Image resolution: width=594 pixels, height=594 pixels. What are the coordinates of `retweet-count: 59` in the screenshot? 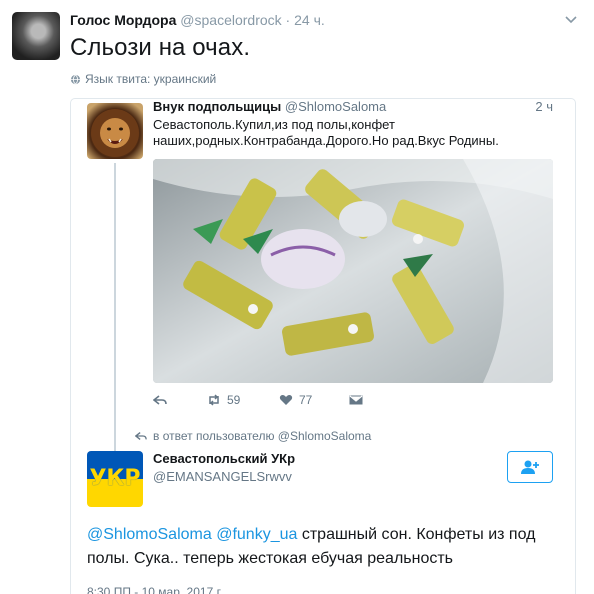 It's located at (234, 400).